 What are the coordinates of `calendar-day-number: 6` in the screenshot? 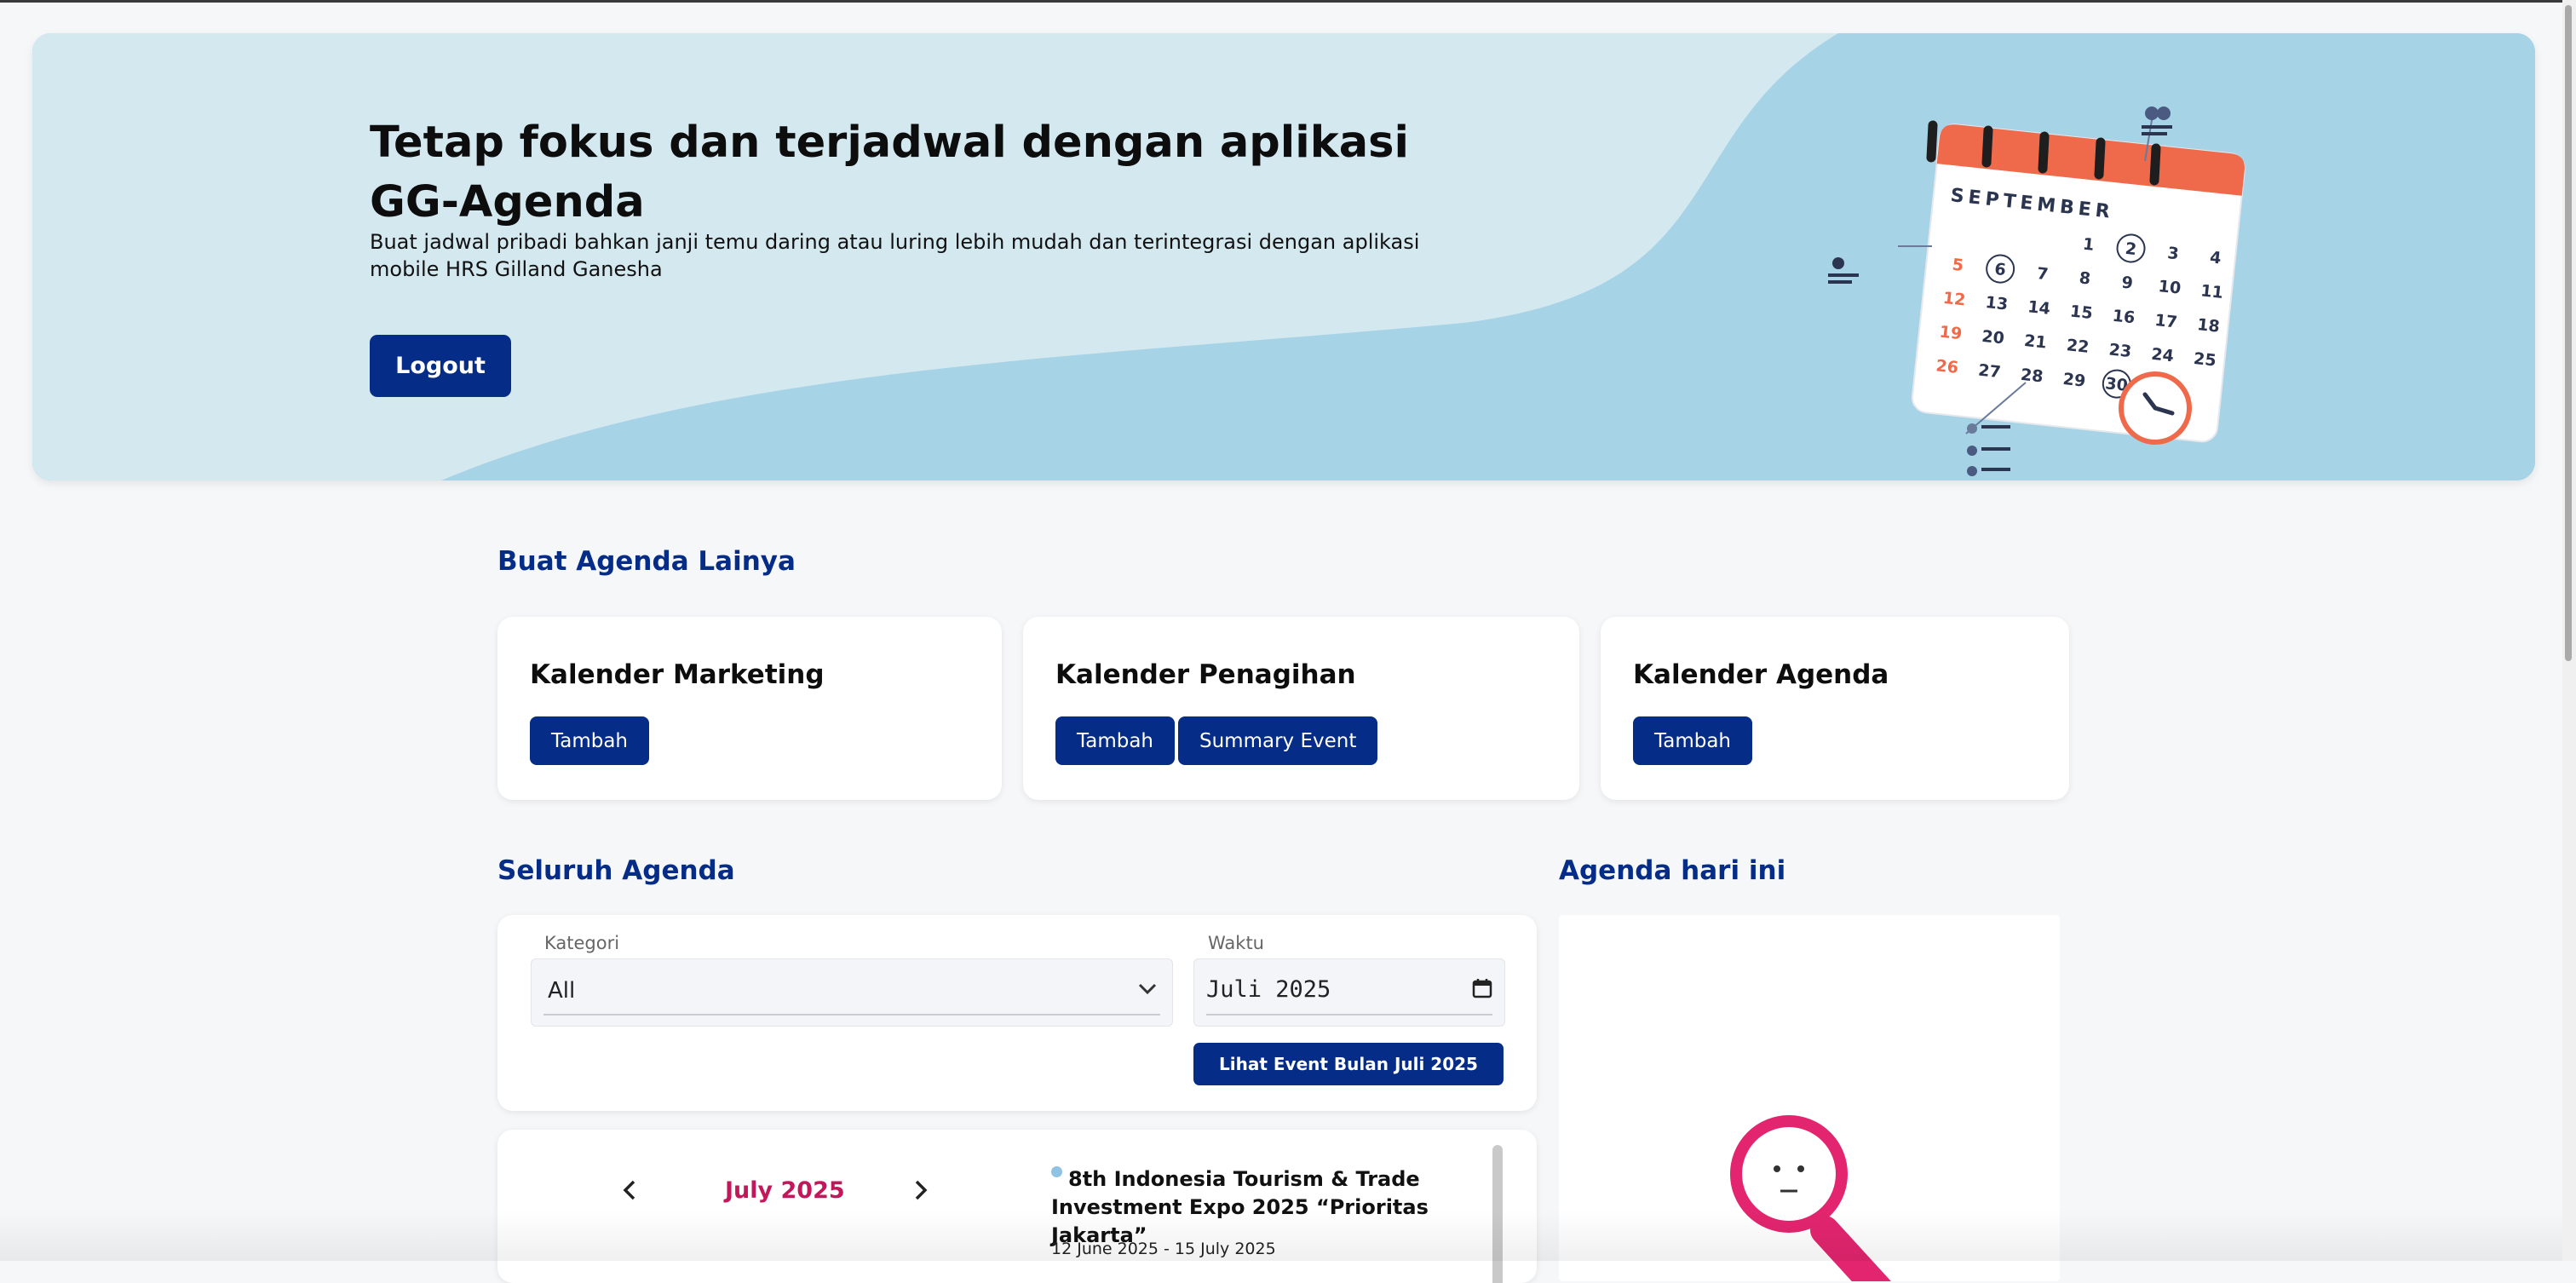 It's located at (2000, 269).